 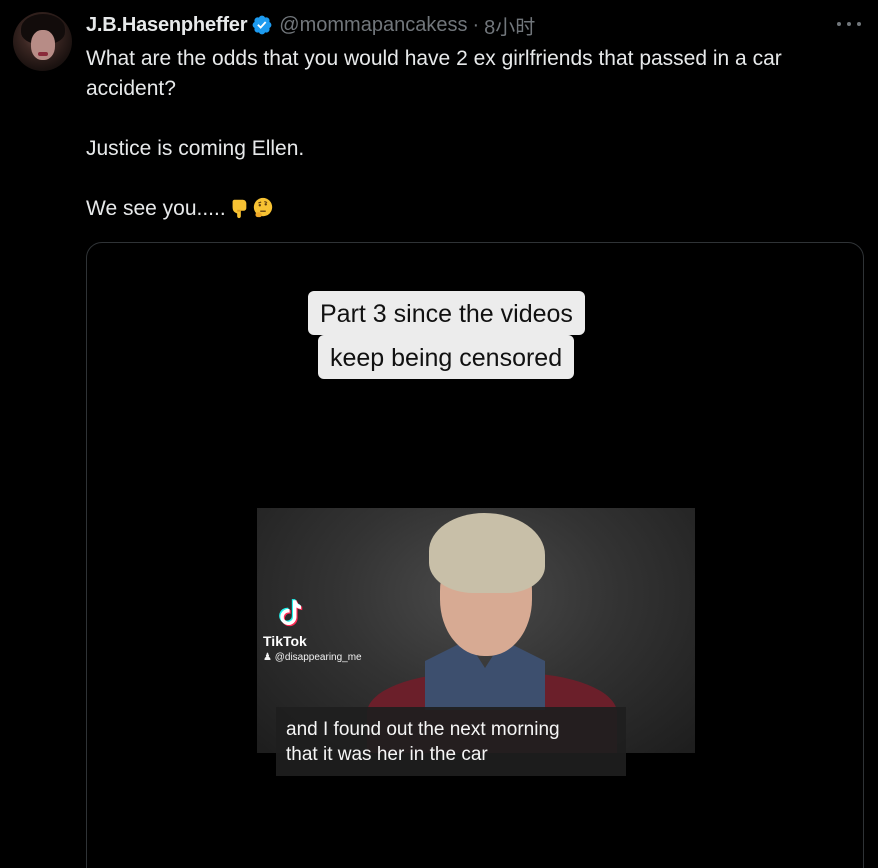 What do you see at coordinates (291, 613) in the screenshot?
I see `tiktok-logo-icon` at bounding box center [291, 613].